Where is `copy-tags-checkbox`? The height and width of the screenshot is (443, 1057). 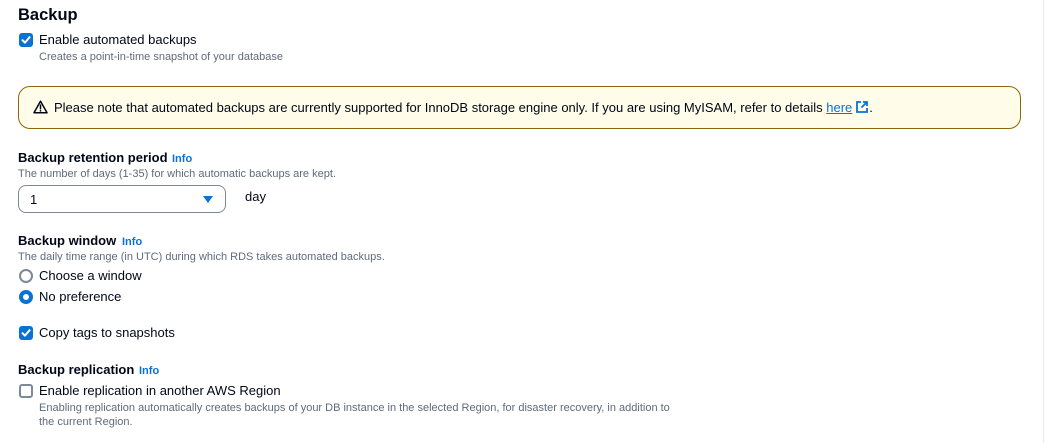
copy-tags-checkbox is located at coordinates (26, 333).